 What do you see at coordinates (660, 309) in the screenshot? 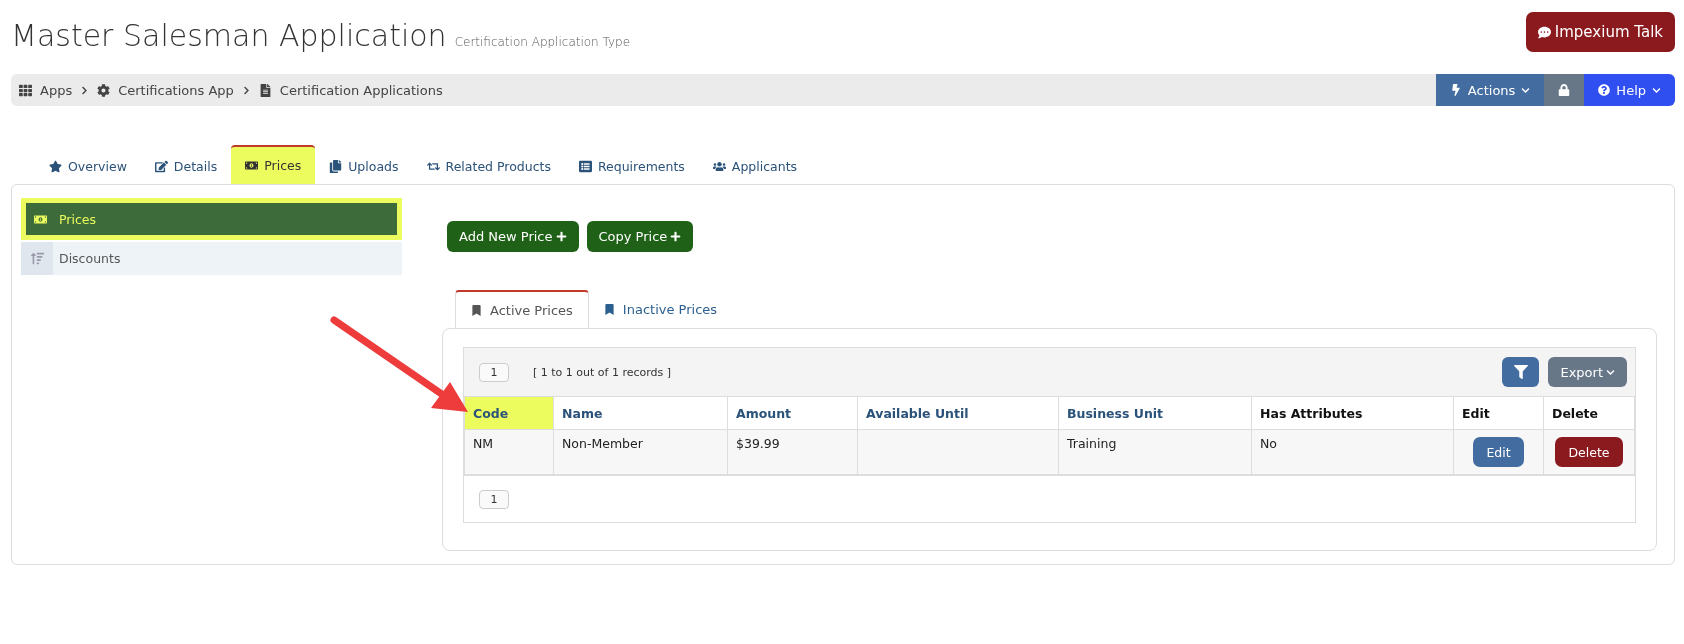
I see `tab: Inactive Prices` at bounding box center [660, 309].